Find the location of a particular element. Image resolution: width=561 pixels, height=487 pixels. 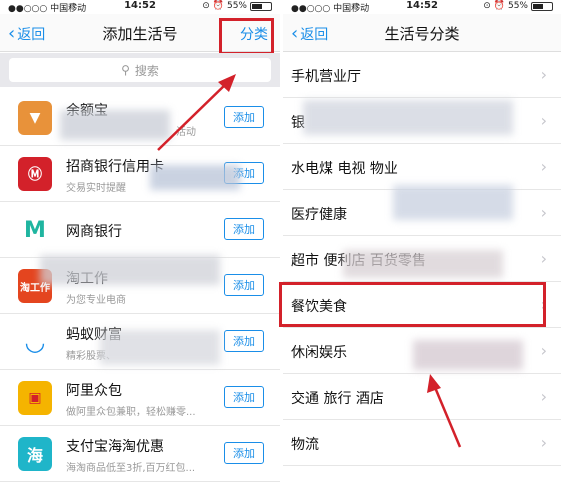

arrow-line-right is located at coordinates (447, 416).